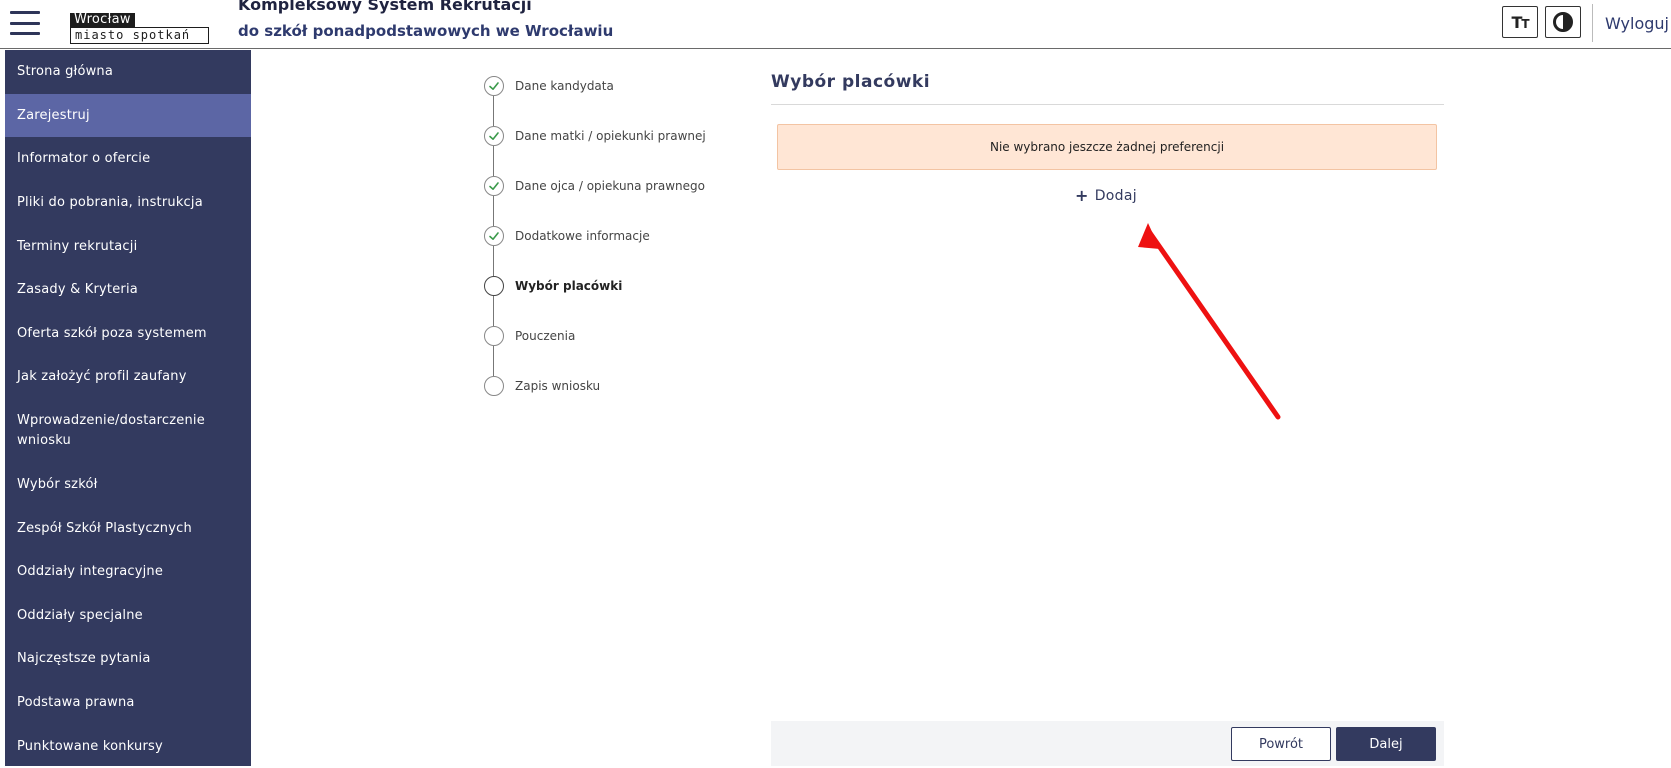  Describe the element at coordinates (25, 23) in the screenshot. I see `hamburger-menu-icon` at that location.